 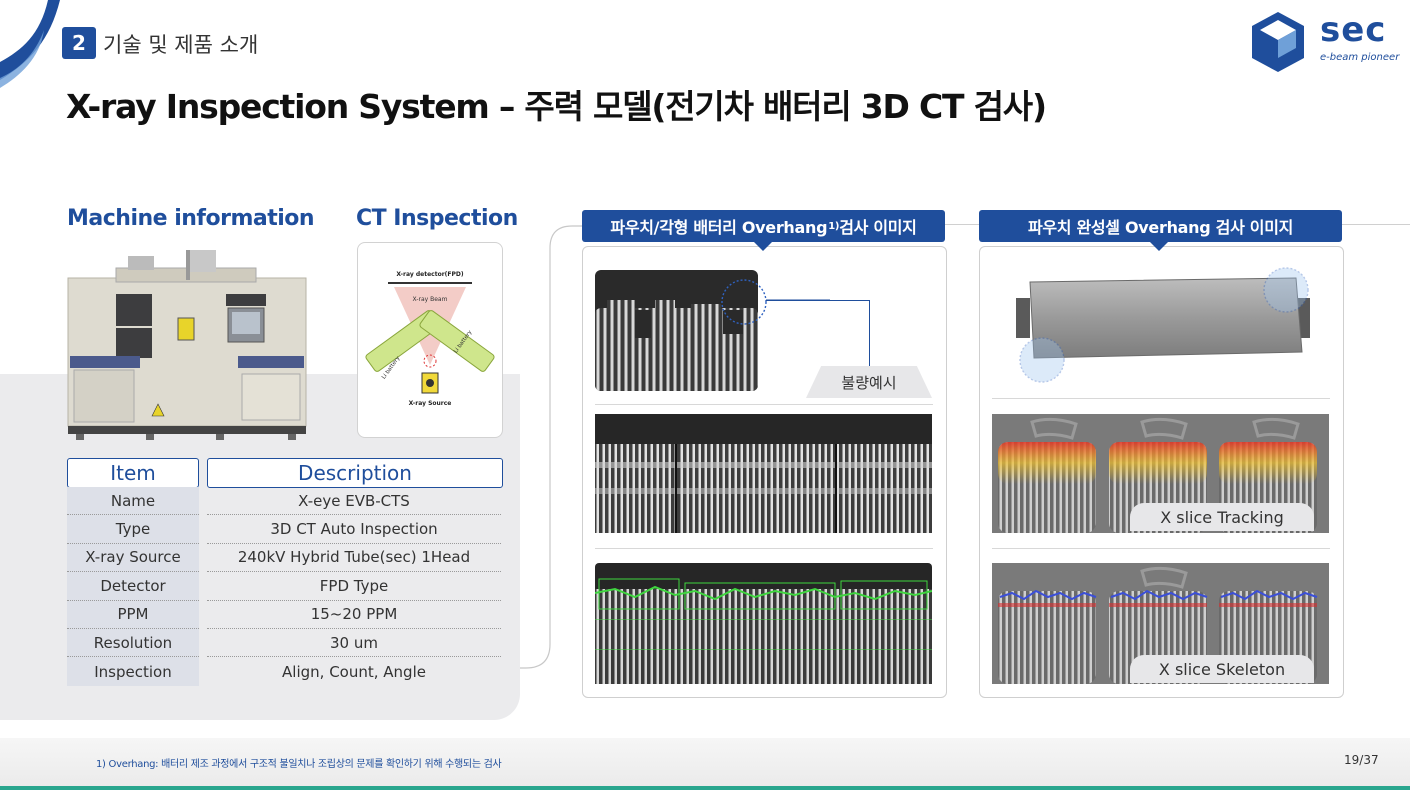 I want to click on corner-swoosh-icon, so click(x=30, y=44).